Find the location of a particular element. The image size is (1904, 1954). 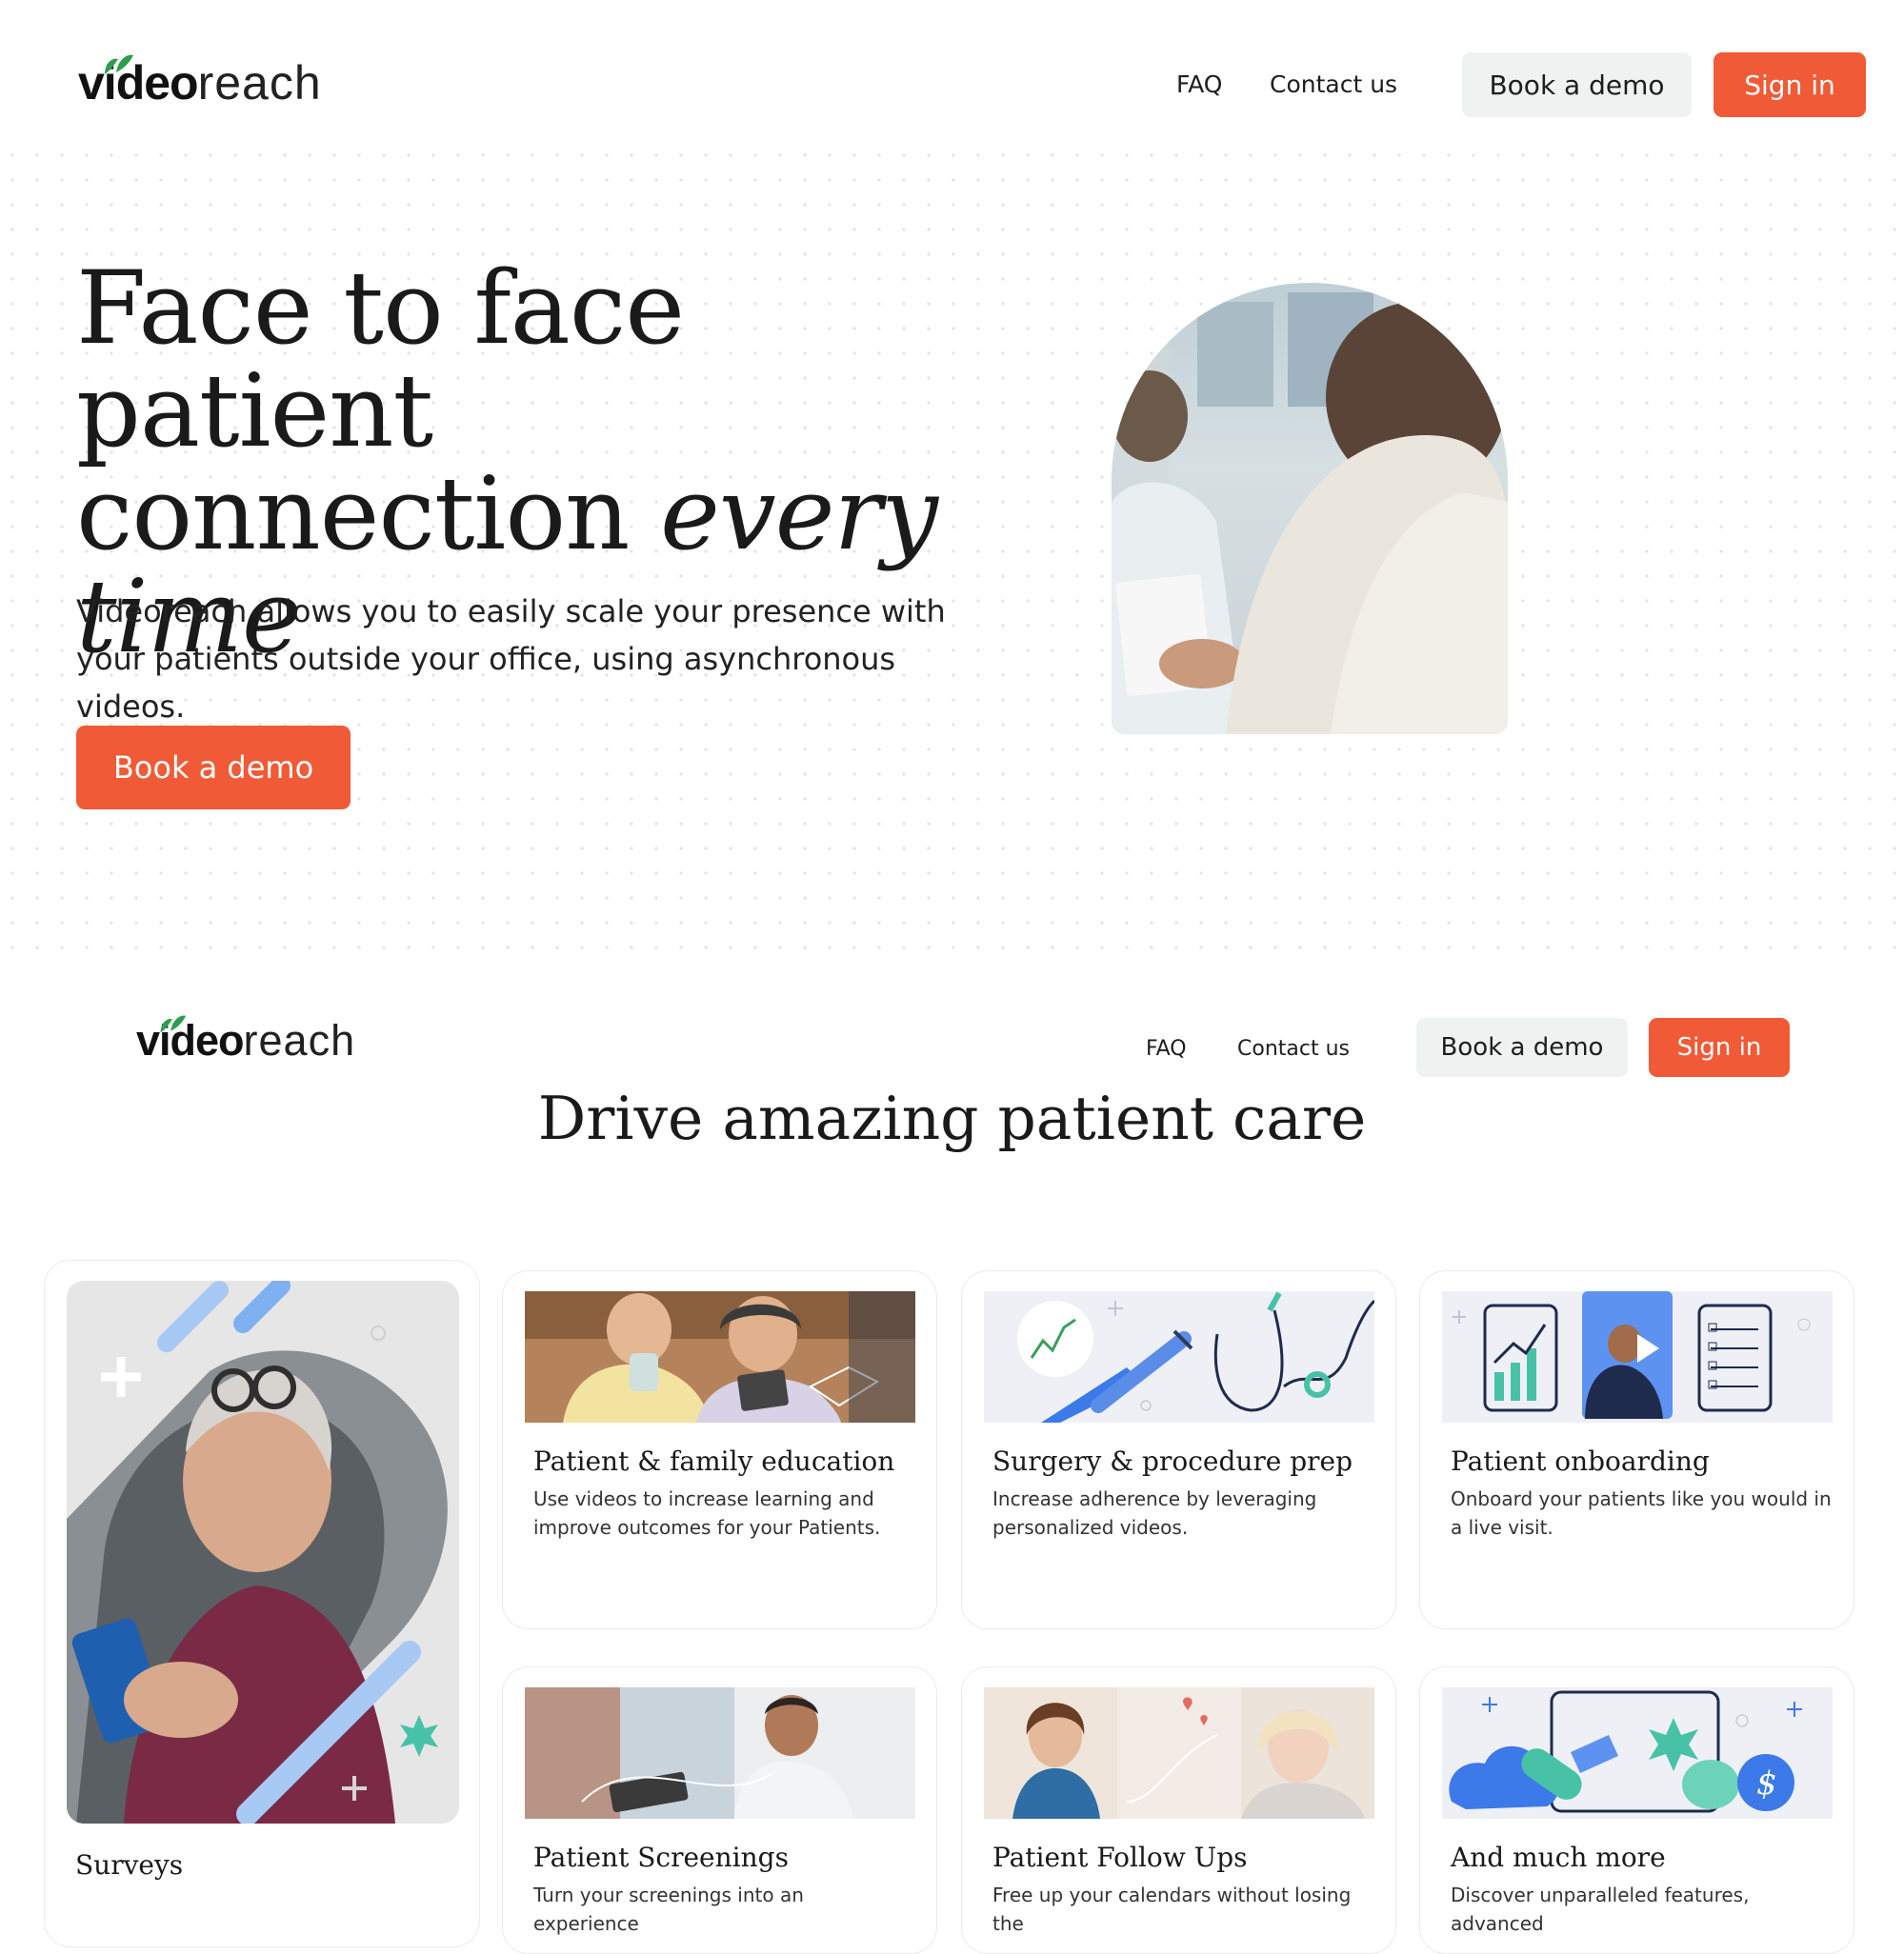

secondary-book-demo-button: Book a demo is located at coordinates (1522, 1047).